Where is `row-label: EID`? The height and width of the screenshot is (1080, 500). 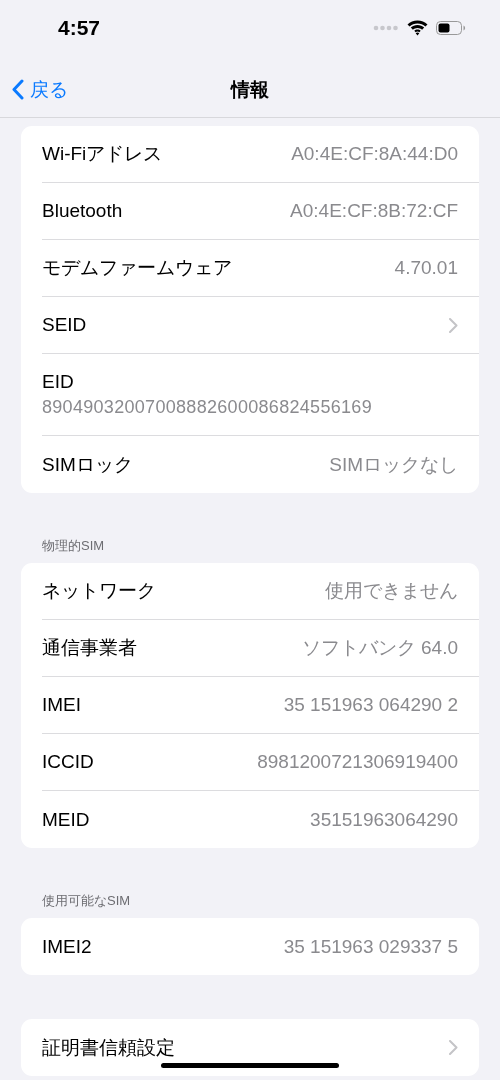
row-label: EID is located at coordinates (58, 382).